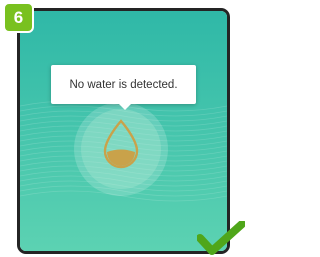 The height and width of the screenshot is (257, 320). What do you see at coordinates (221, 238) in the screenshot?
I see `checkmark-icon` at bounding box center [221, 238].